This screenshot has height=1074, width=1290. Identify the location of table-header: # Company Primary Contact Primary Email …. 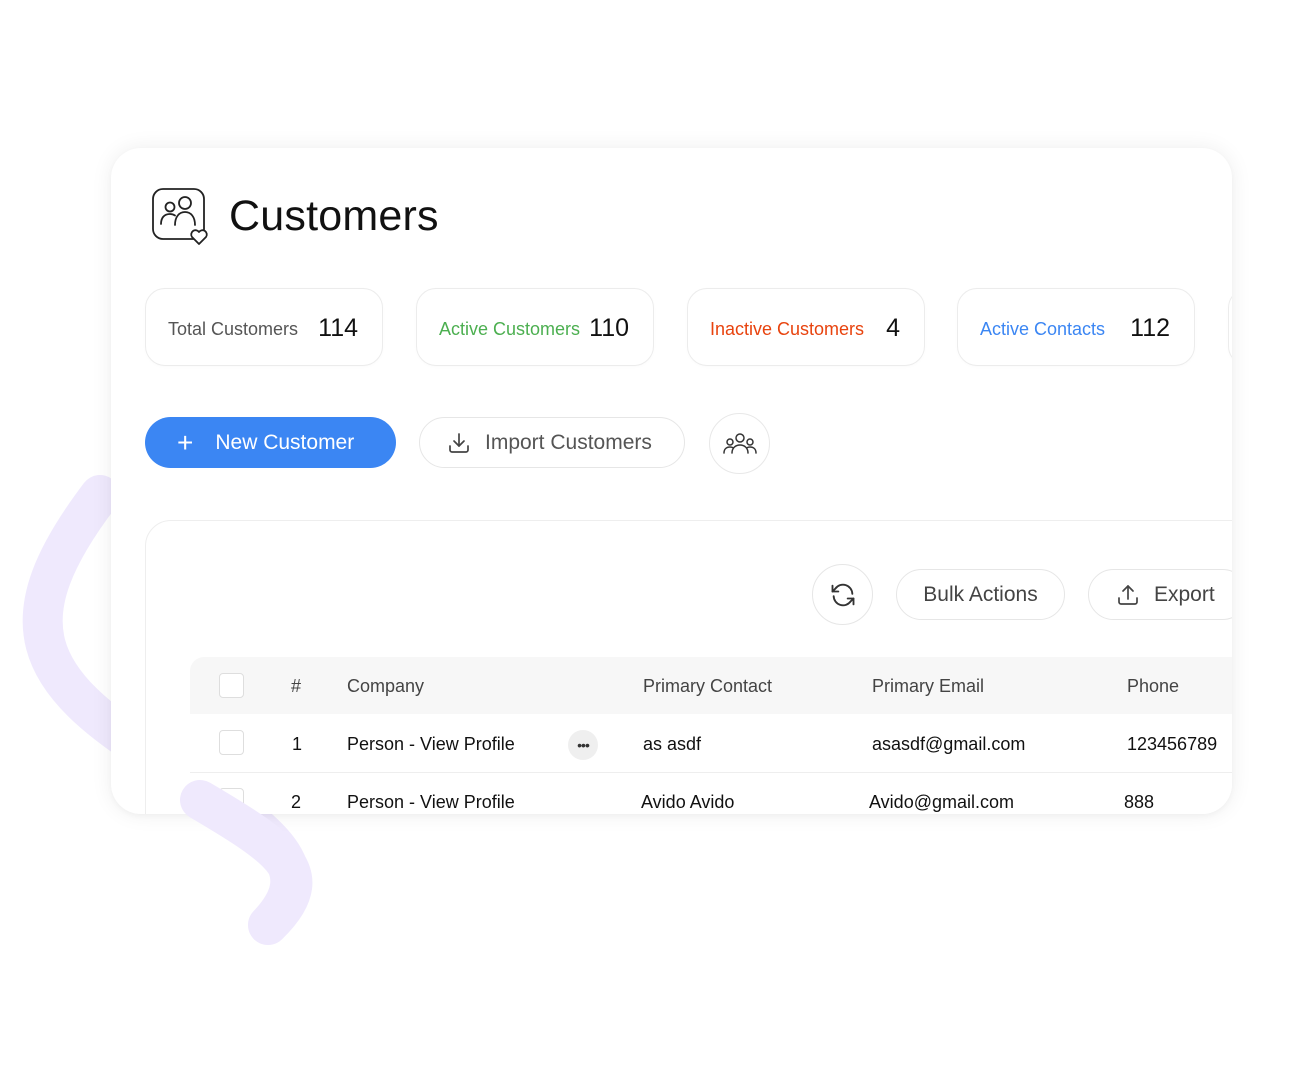
(711, 685).